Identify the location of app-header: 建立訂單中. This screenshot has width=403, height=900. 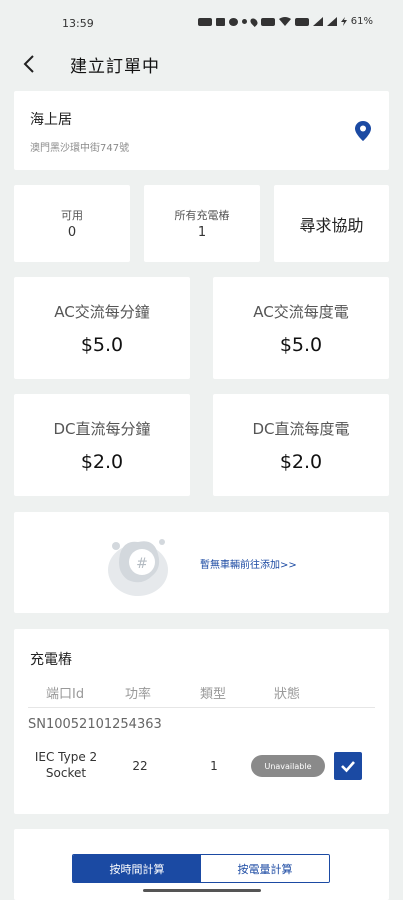
(201, 67).